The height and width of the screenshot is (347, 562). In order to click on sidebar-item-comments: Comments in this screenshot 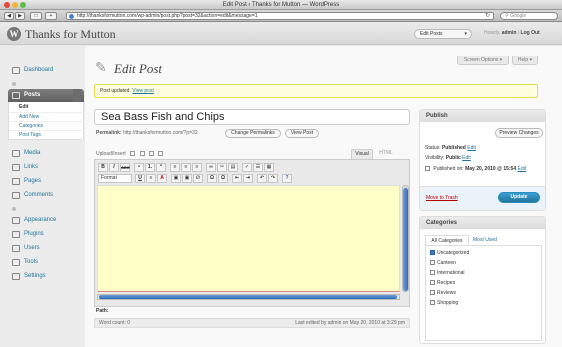, I will do `click(45, 195)`.